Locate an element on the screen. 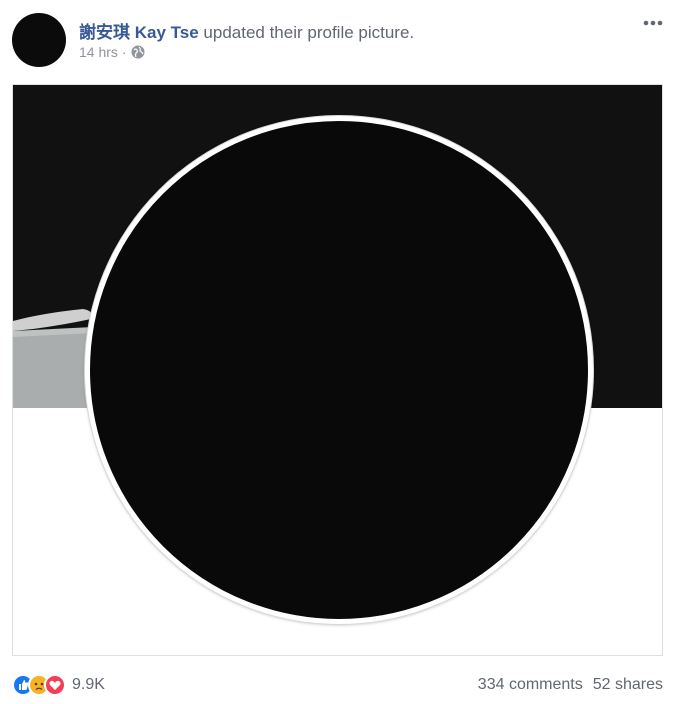 This screenshot has height=704, width=673. post-stats: 334 comments 52 shares is located at coordinates (570, 685).